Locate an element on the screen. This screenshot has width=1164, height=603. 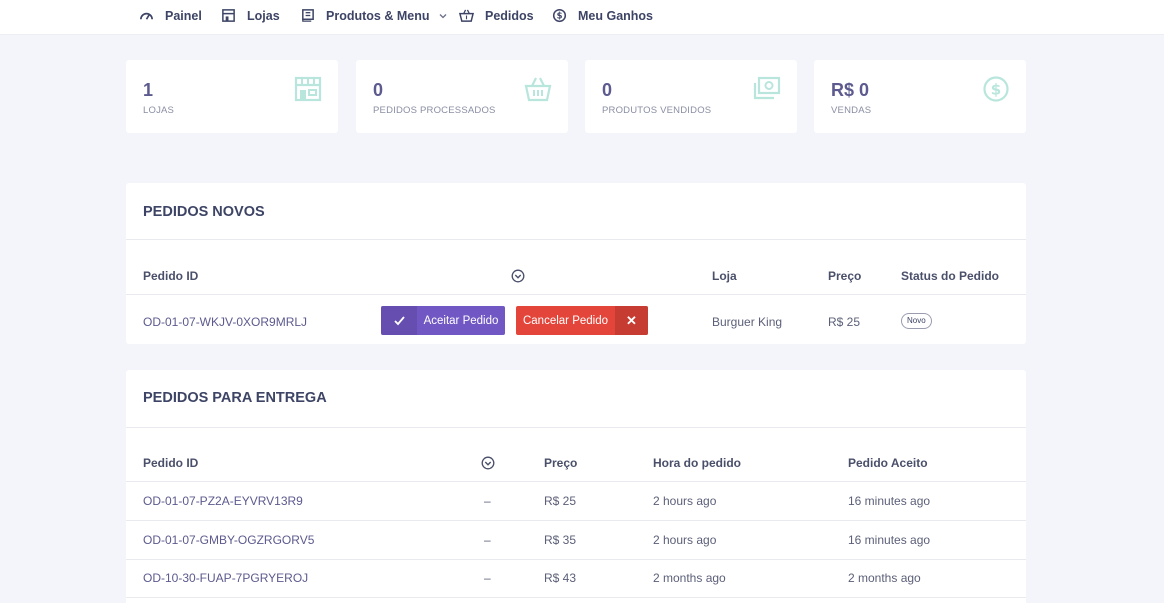
order-price: R$ 35 is located at coordinates (560, 540).